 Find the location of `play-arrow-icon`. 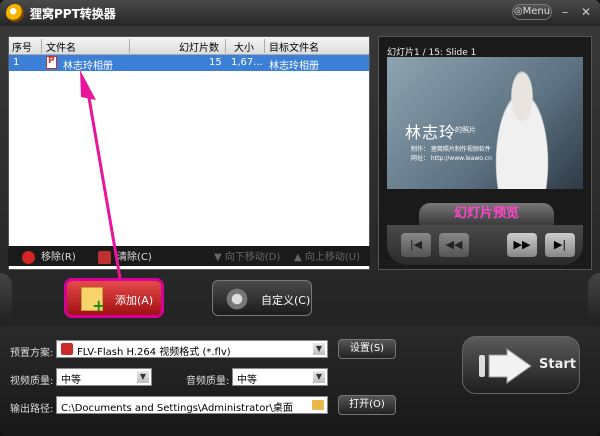

play-arrow-icon is located at coordinates (505, 366).